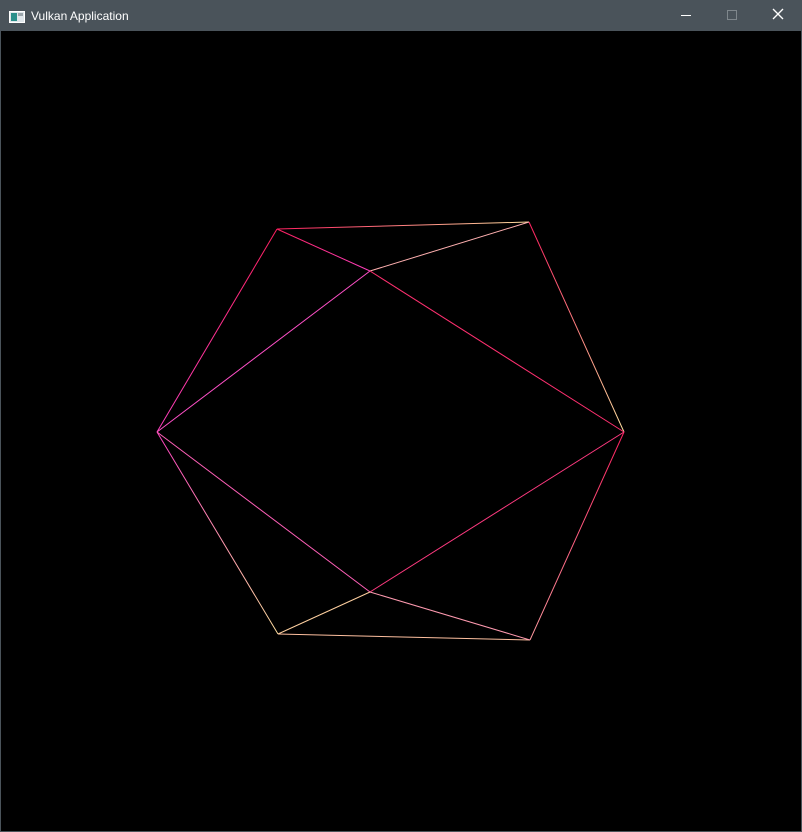 This screenshot has width=802, height=832. I want to click on title-bar: Vulkan Application, so click(401, 16).